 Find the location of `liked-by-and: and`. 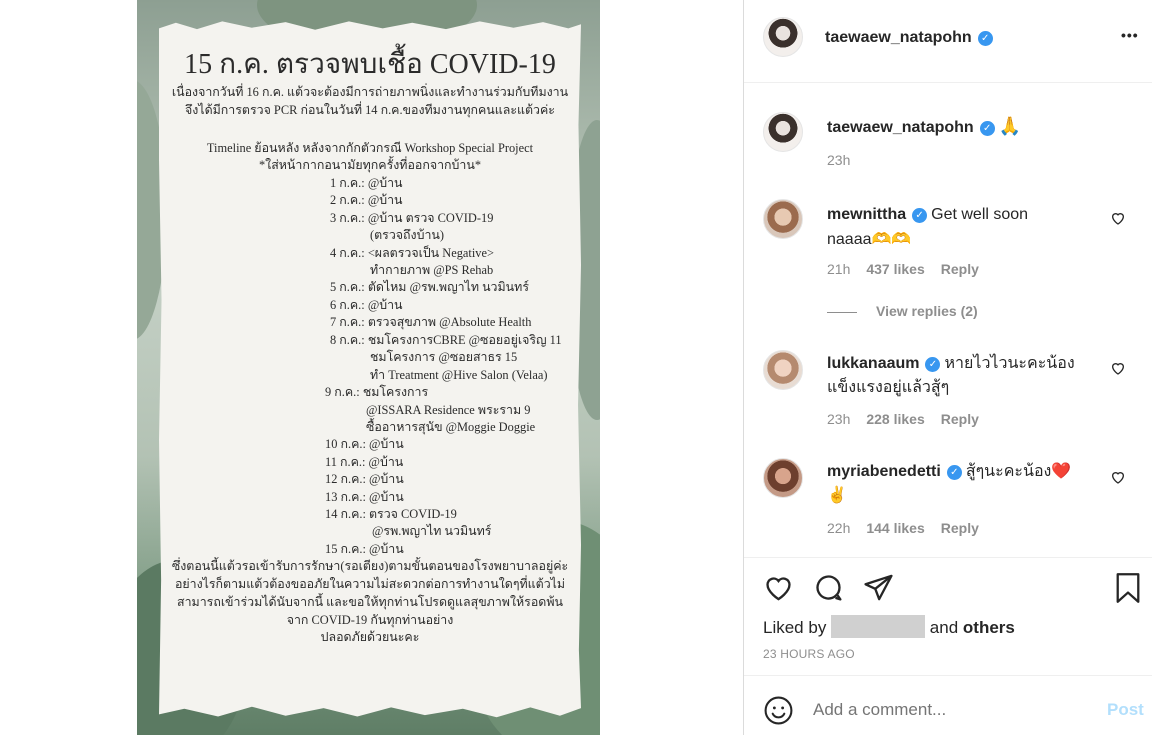

liked-by-and: and is located at coordinates (944, 627).